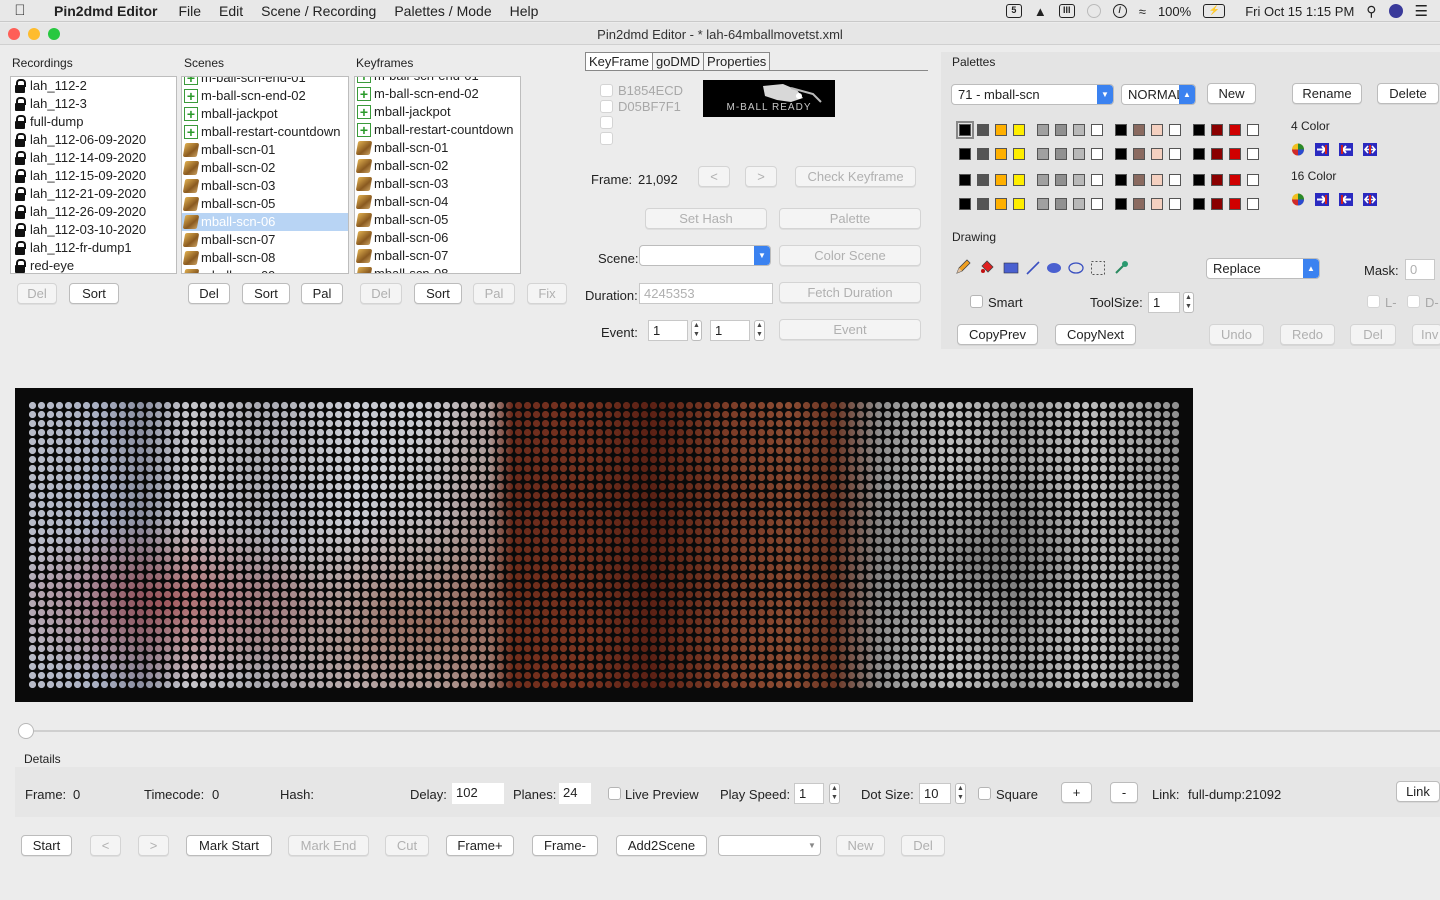 The width and height of the screenshot is (1440, 900). What do you see at coordinates (1164, 302) in the screenshot?
I see `toolsize-field: 1` at bounding box center [1164, 302].